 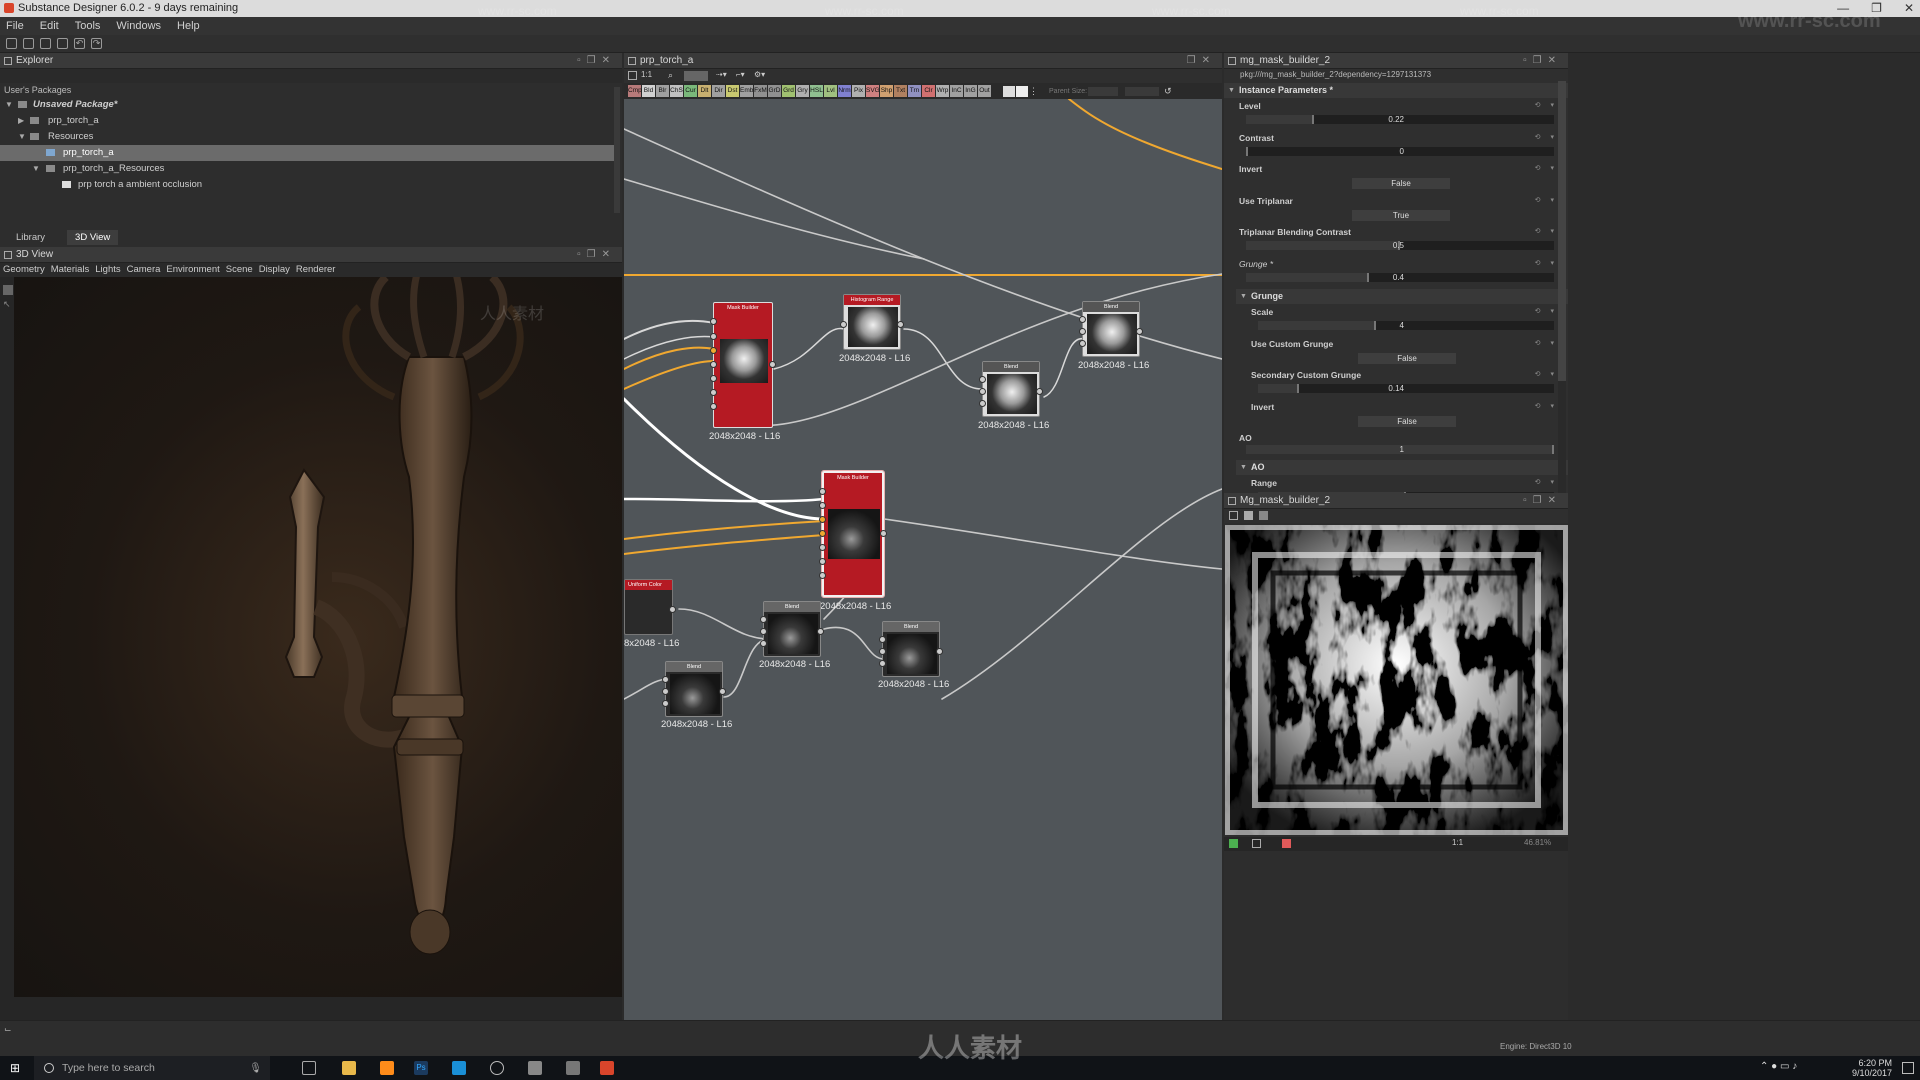 What do you see at coordinates (1400, 151) in the screenshot?
I see `param-slider: 0` at bounding box center [1400, 151].